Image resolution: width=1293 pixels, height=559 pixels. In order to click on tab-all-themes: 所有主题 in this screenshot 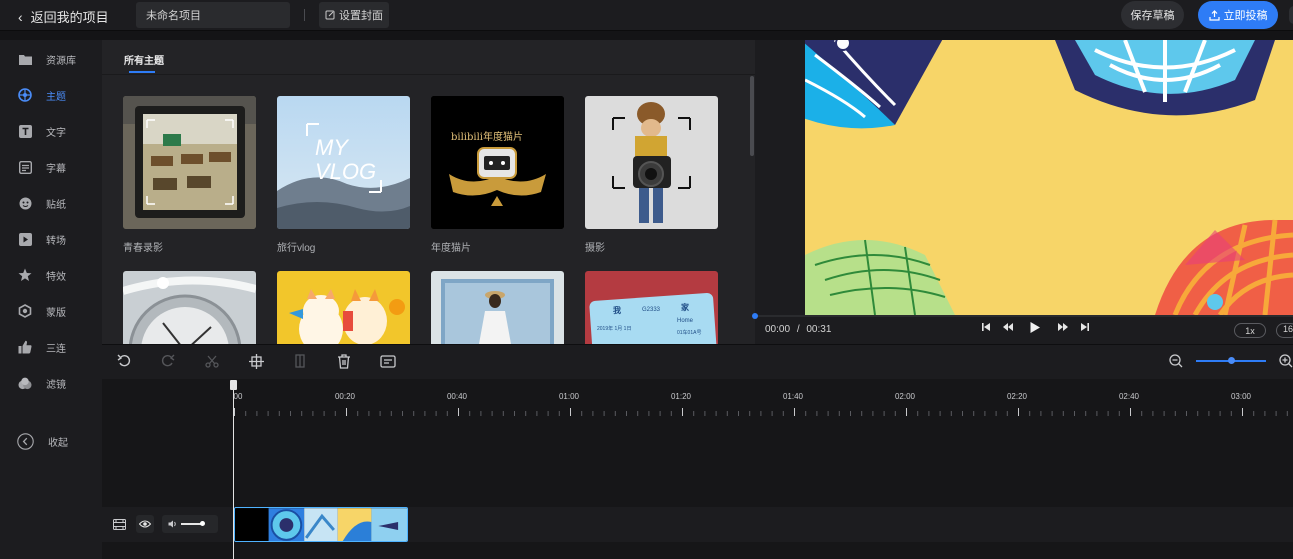, I will do `click(144, 59)`.